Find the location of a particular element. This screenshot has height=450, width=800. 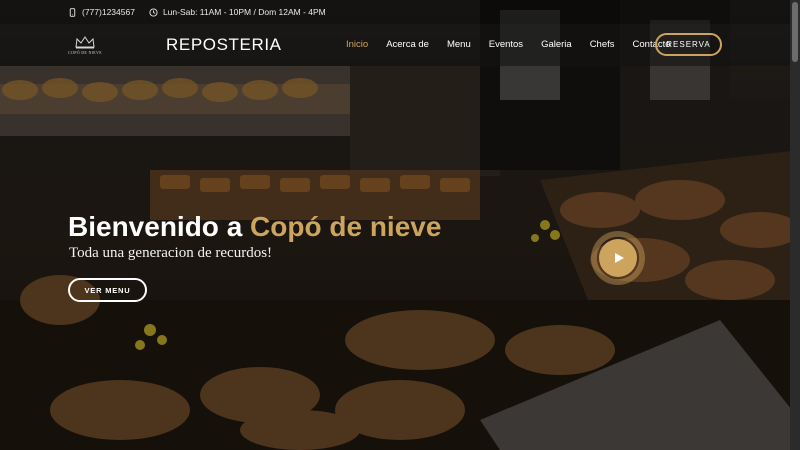

hours-info: Lun-Sab: 11AM - 10PM / Dom 12AM - 4PM is located at coordinates (237, 12).